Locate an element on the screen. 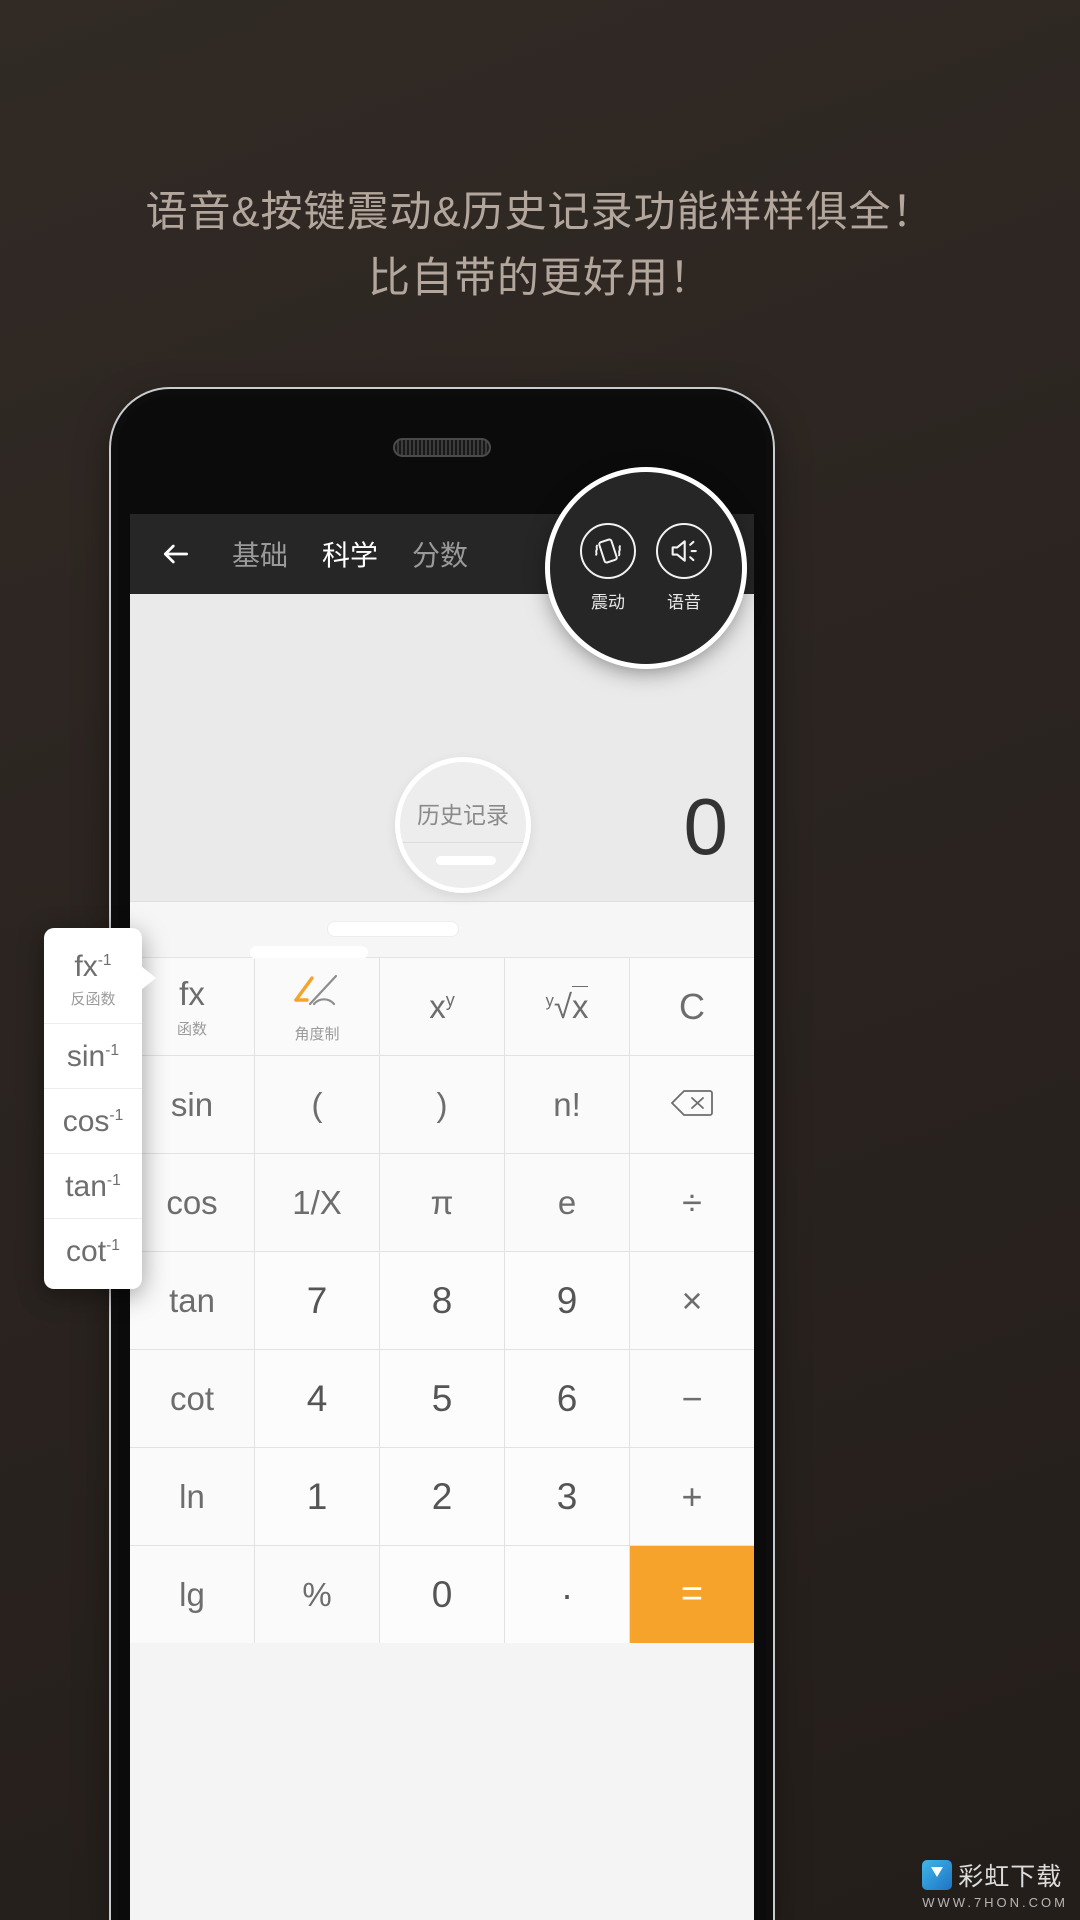 This screenshot has width=1080, height=1920. key-label: 3 is located at coordinates (567, 1496).